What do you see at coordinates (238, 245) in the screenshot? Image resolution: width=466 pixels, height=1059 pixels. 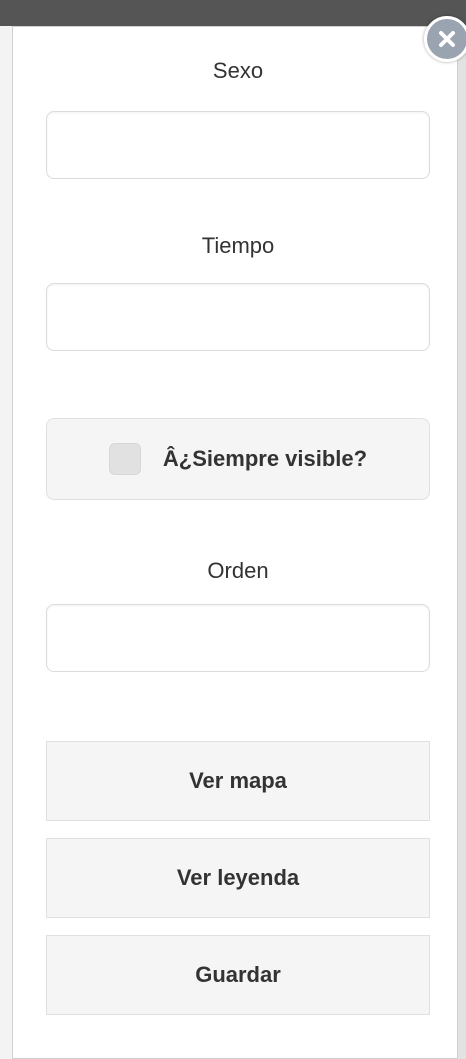 I see `tiempo-label: Tiempo` at bounding box center [238, 245].